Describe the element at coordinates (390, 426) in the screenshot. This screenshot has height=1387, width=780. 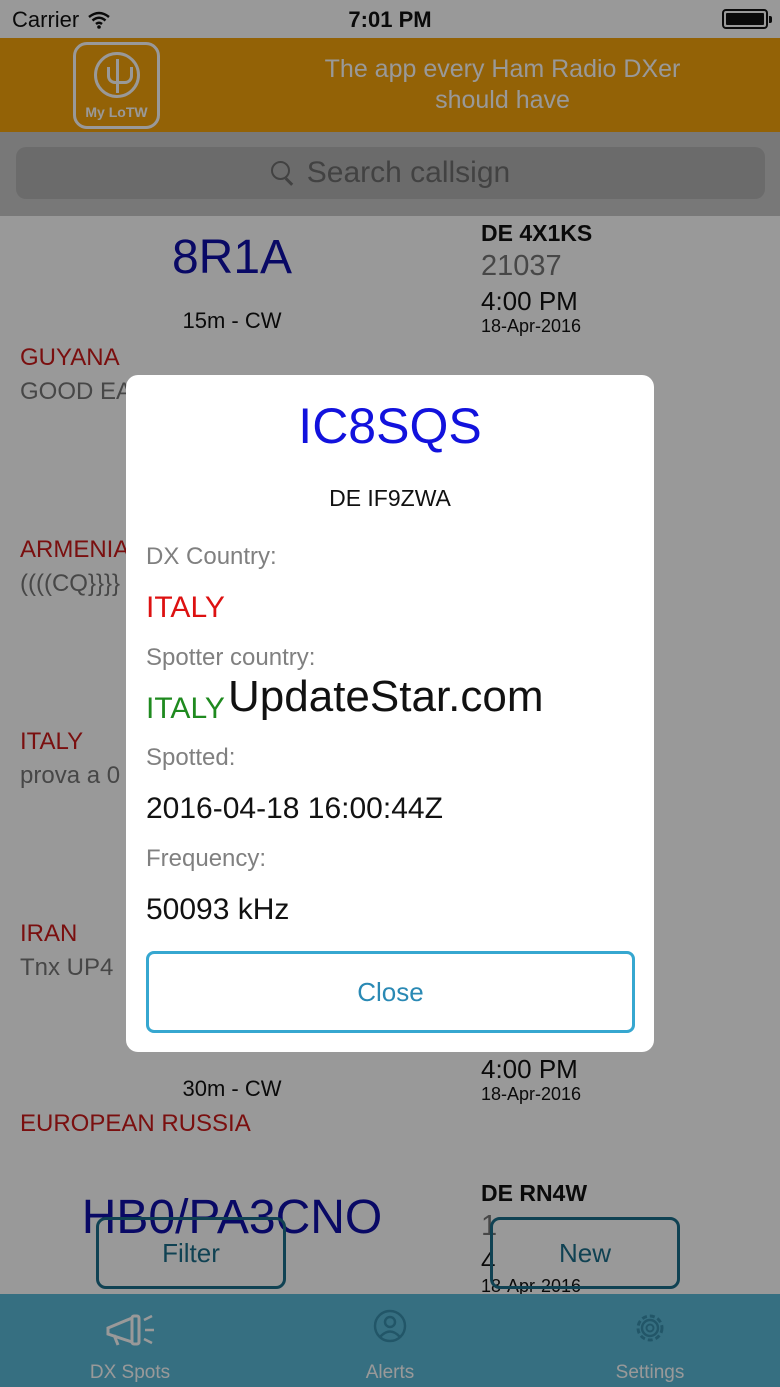
I see `dialog-callsign: IC8SQS` at that location.